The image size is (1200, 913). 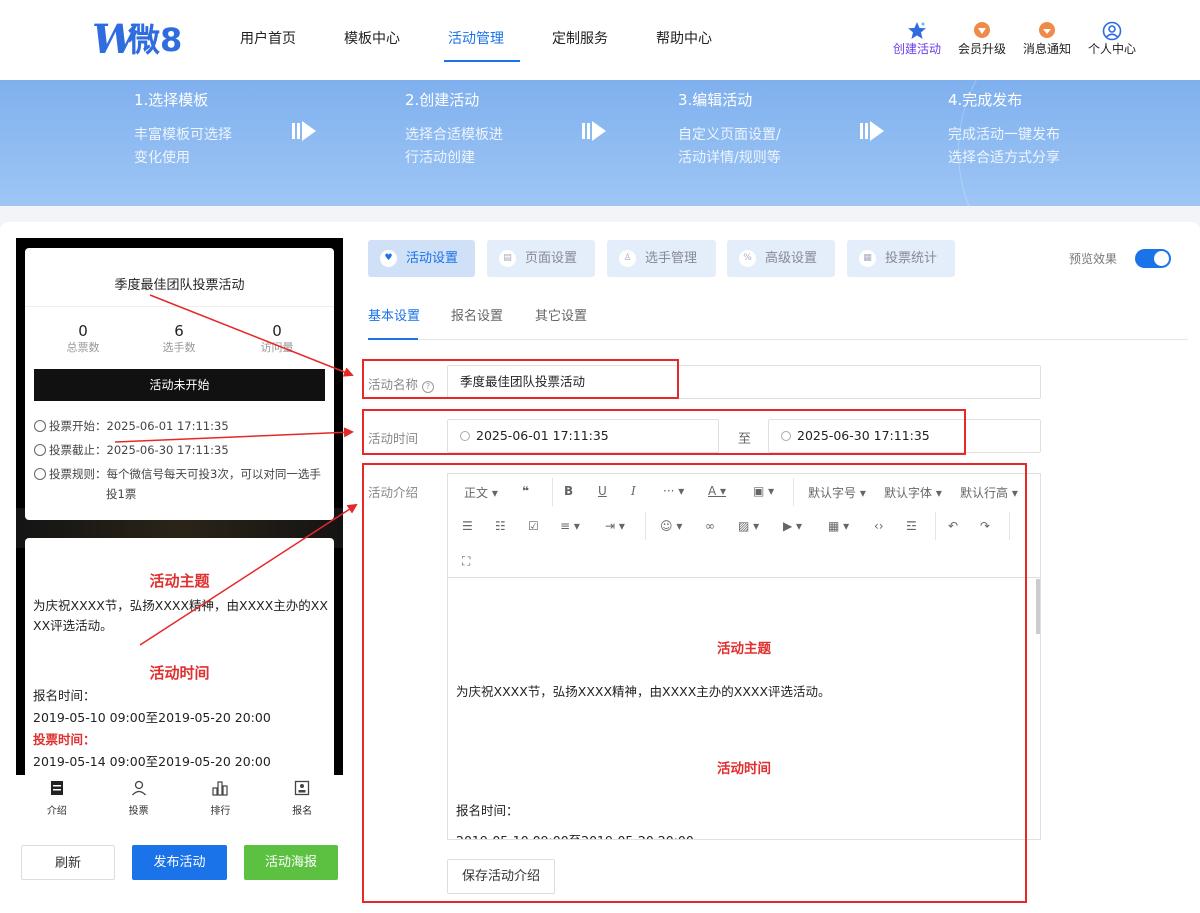 What do you see at coordinates (1004, 146) in the screenshot?
I see `step-desc: 完成活动一键发布 选择合适方式分享` at bounding box center [1004, 146].